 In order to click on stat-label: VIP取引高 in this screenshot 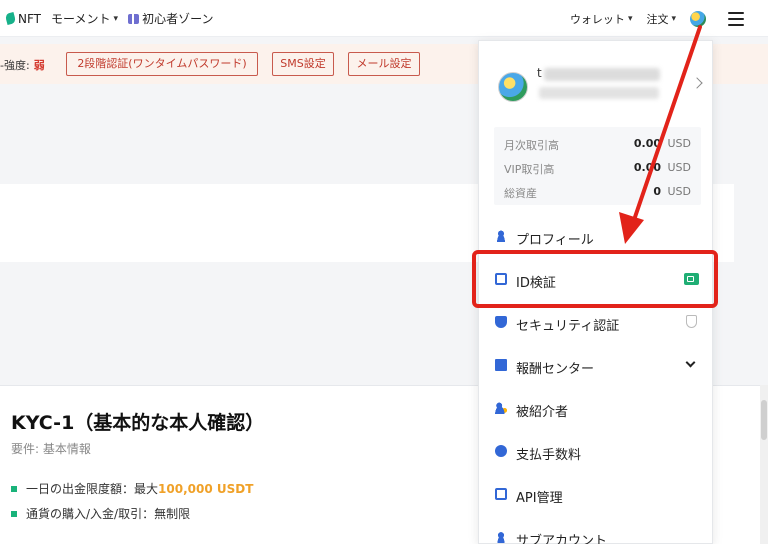, I will do `click(529, 169)`.